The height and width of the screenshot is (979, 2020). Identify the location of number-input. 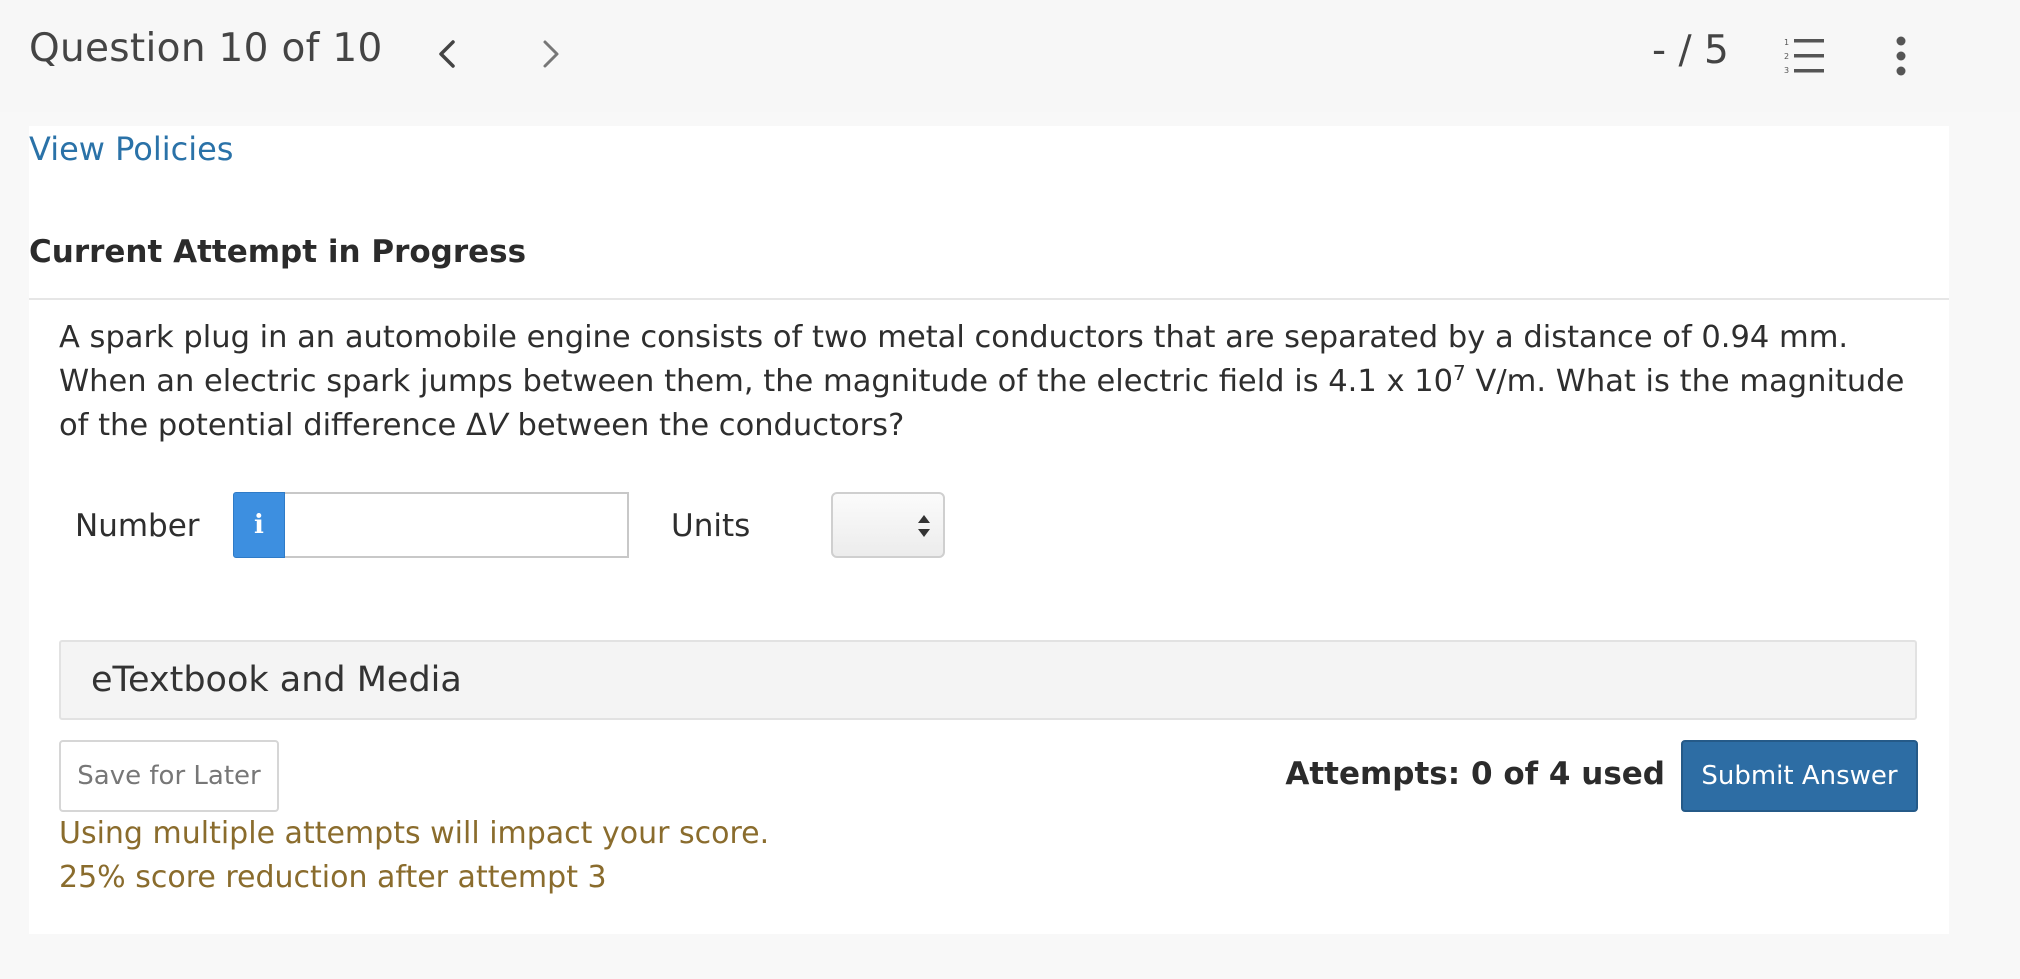
(457, 525).